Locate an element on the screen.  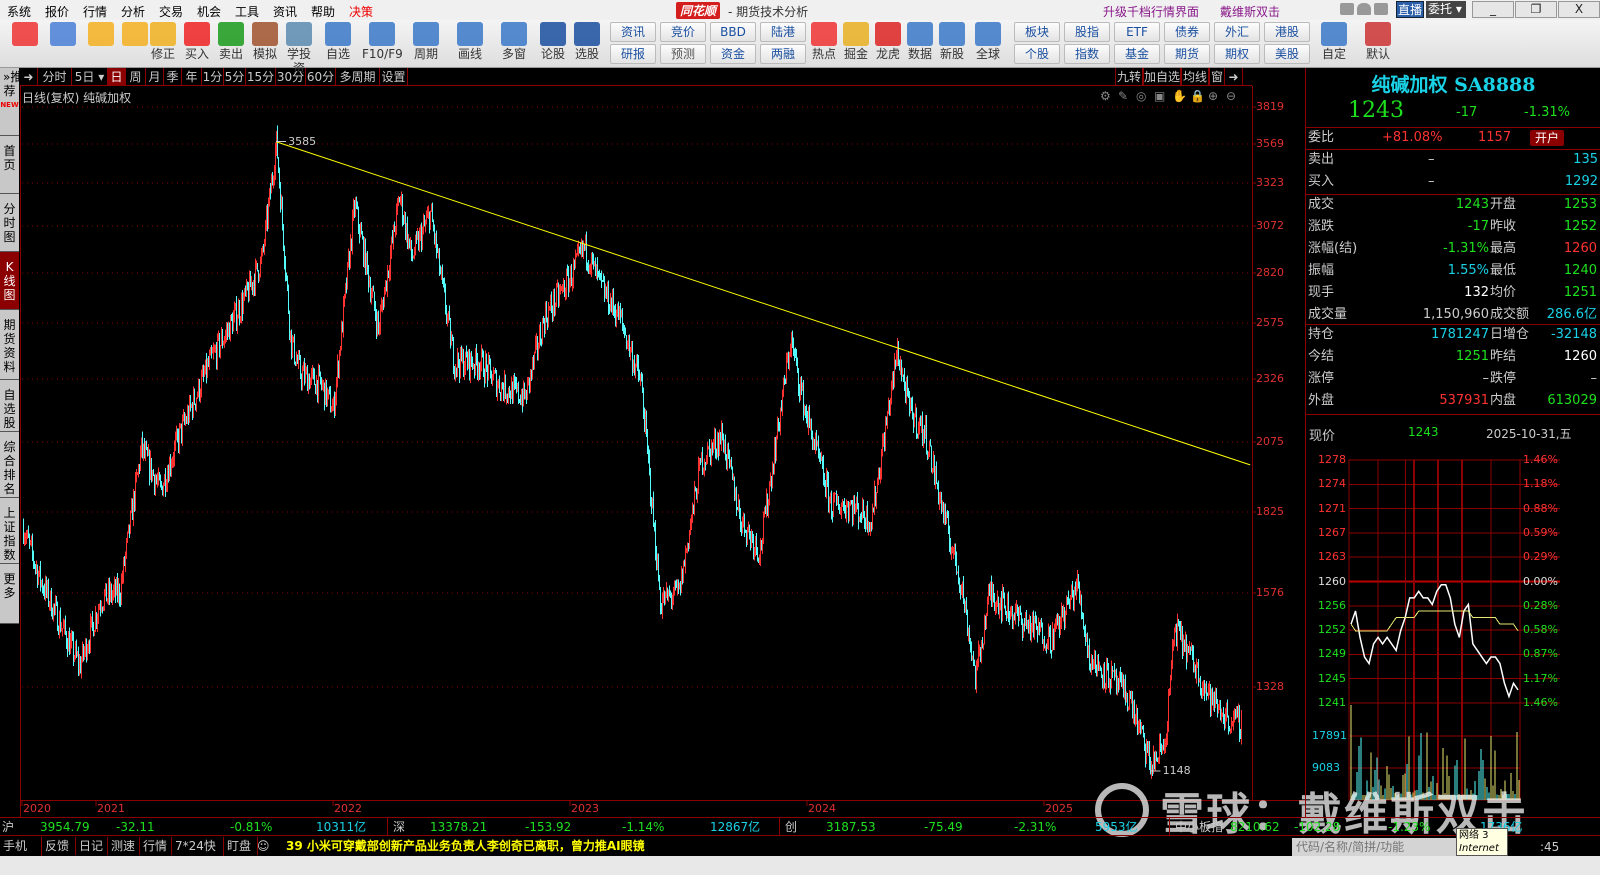
field-value: -32148 is located at coordinates (1573, 334).